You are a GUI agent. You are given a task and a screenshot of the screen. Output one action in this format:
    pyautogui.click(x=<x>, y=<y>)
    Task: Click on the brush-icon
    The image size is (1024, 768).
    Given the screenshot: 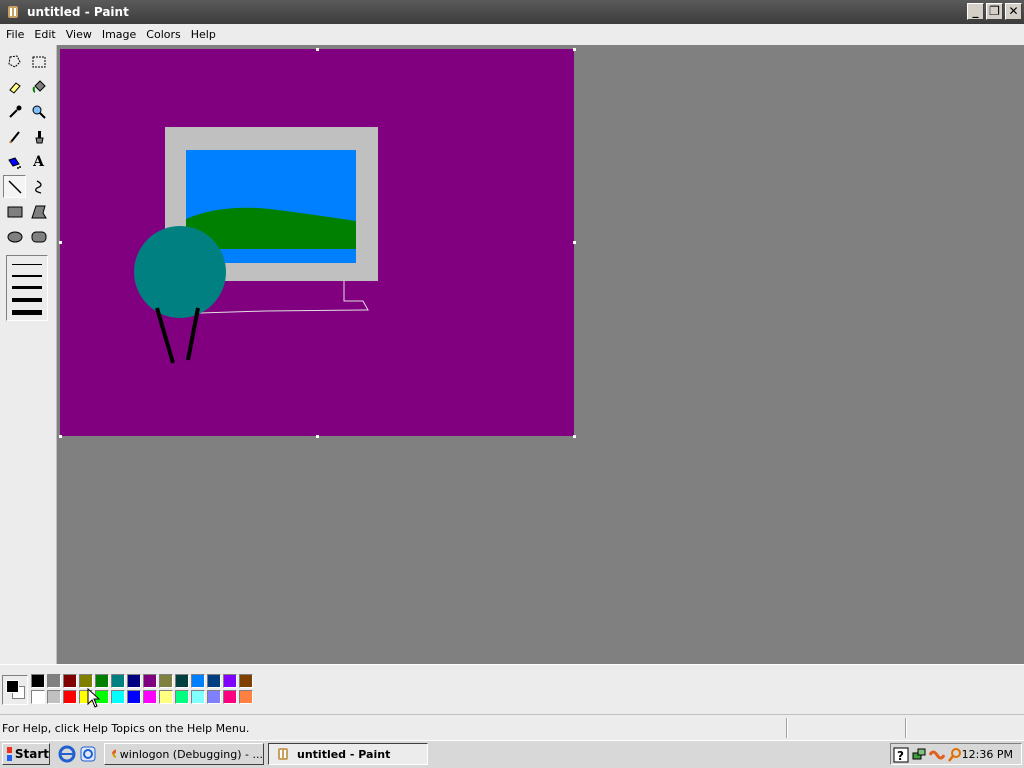 What is the action you would take?
    pyautogui.click(x=39, y=136)
    